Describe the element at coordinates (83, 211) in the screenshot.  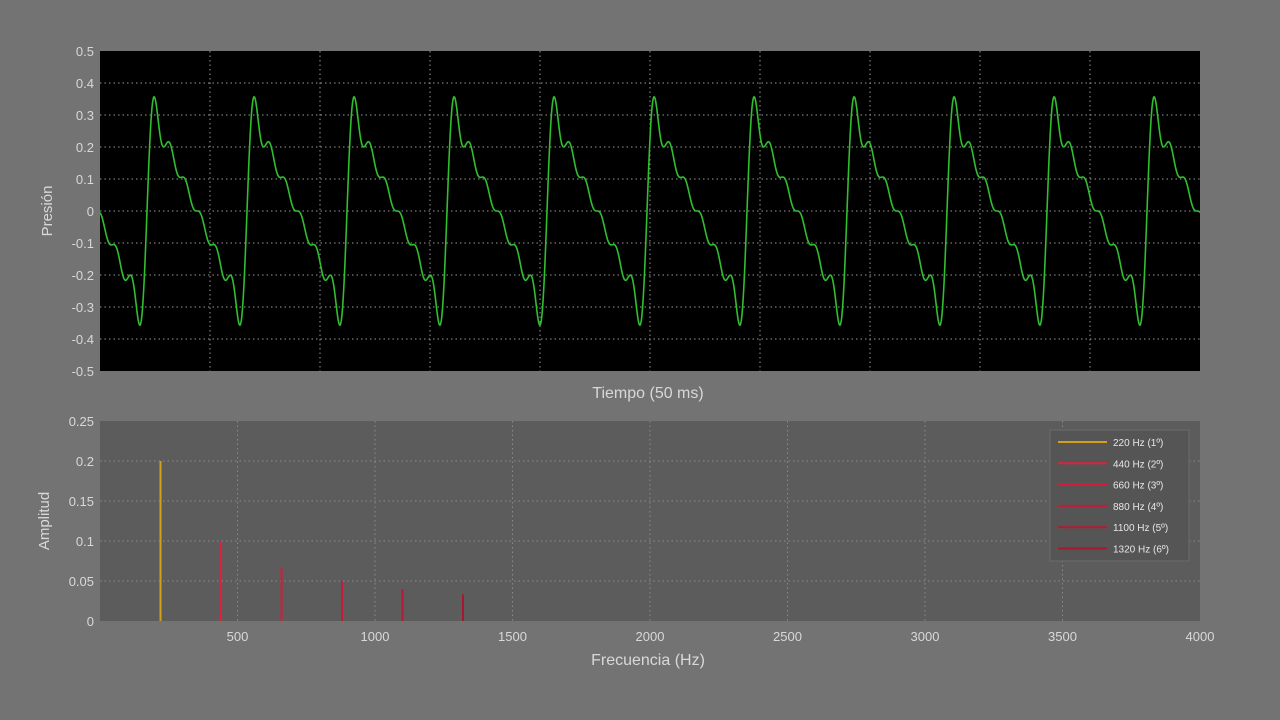
I see `pressure-y-ticks: 0.5 0.4 0.3 0.2 0.1 0 -0.1 -0.2 -0.3 -0.4 -0.5` at that location.